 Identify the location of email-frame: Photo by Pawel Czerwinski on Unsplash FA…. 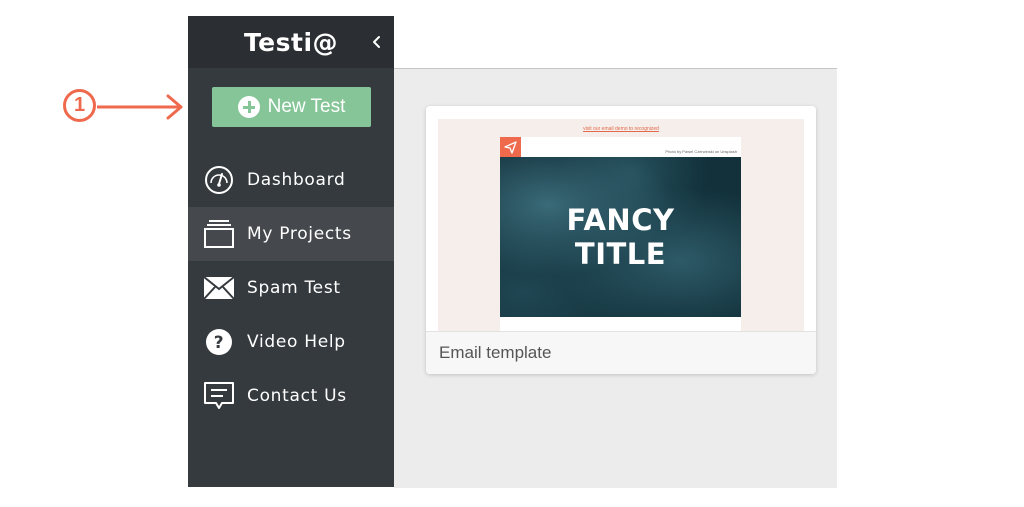
(620, 234).